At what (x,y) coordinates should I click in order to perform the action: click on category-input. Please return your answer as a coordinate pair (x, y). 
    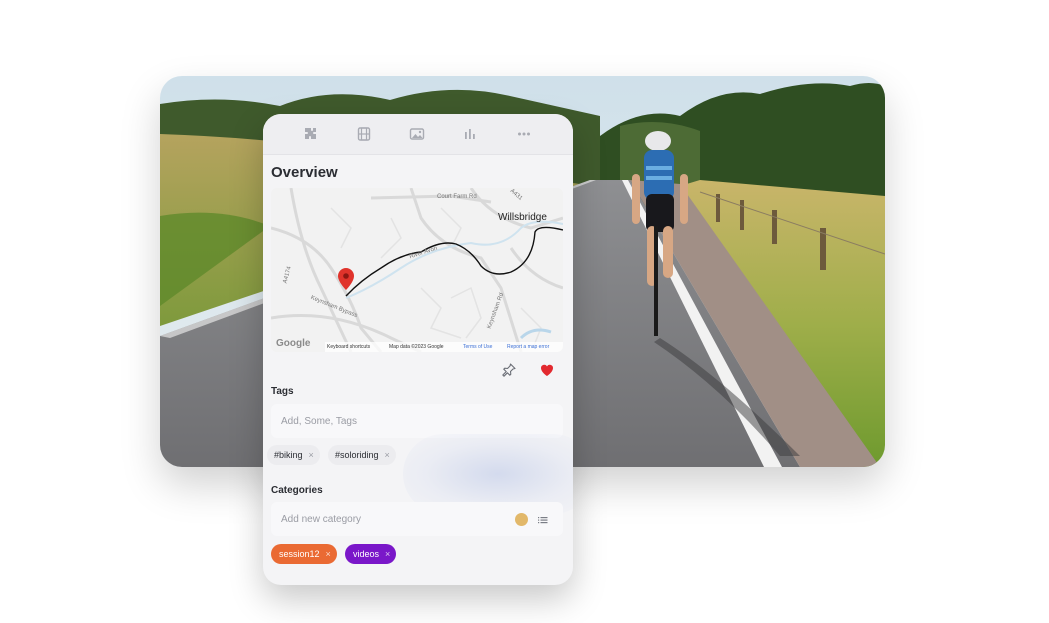
    Looking at the image, I should click on (386, 519).